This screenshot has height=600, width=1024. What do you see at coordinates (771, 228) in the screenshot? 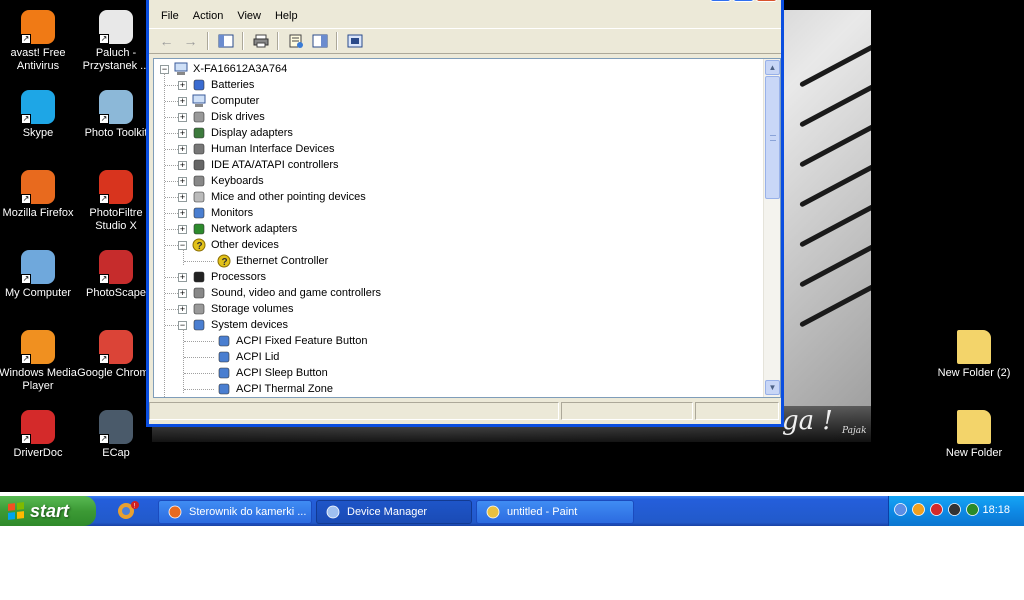
I see `vertical-scrollbar: ▲ ▼` at bounding box center [771, 228].